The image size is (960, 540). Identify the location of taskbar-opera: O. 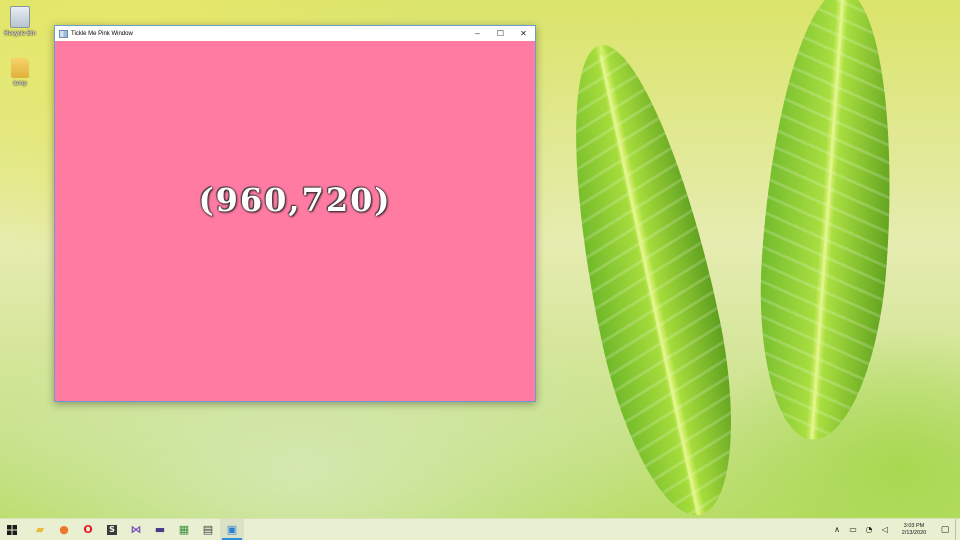
(88, 529).